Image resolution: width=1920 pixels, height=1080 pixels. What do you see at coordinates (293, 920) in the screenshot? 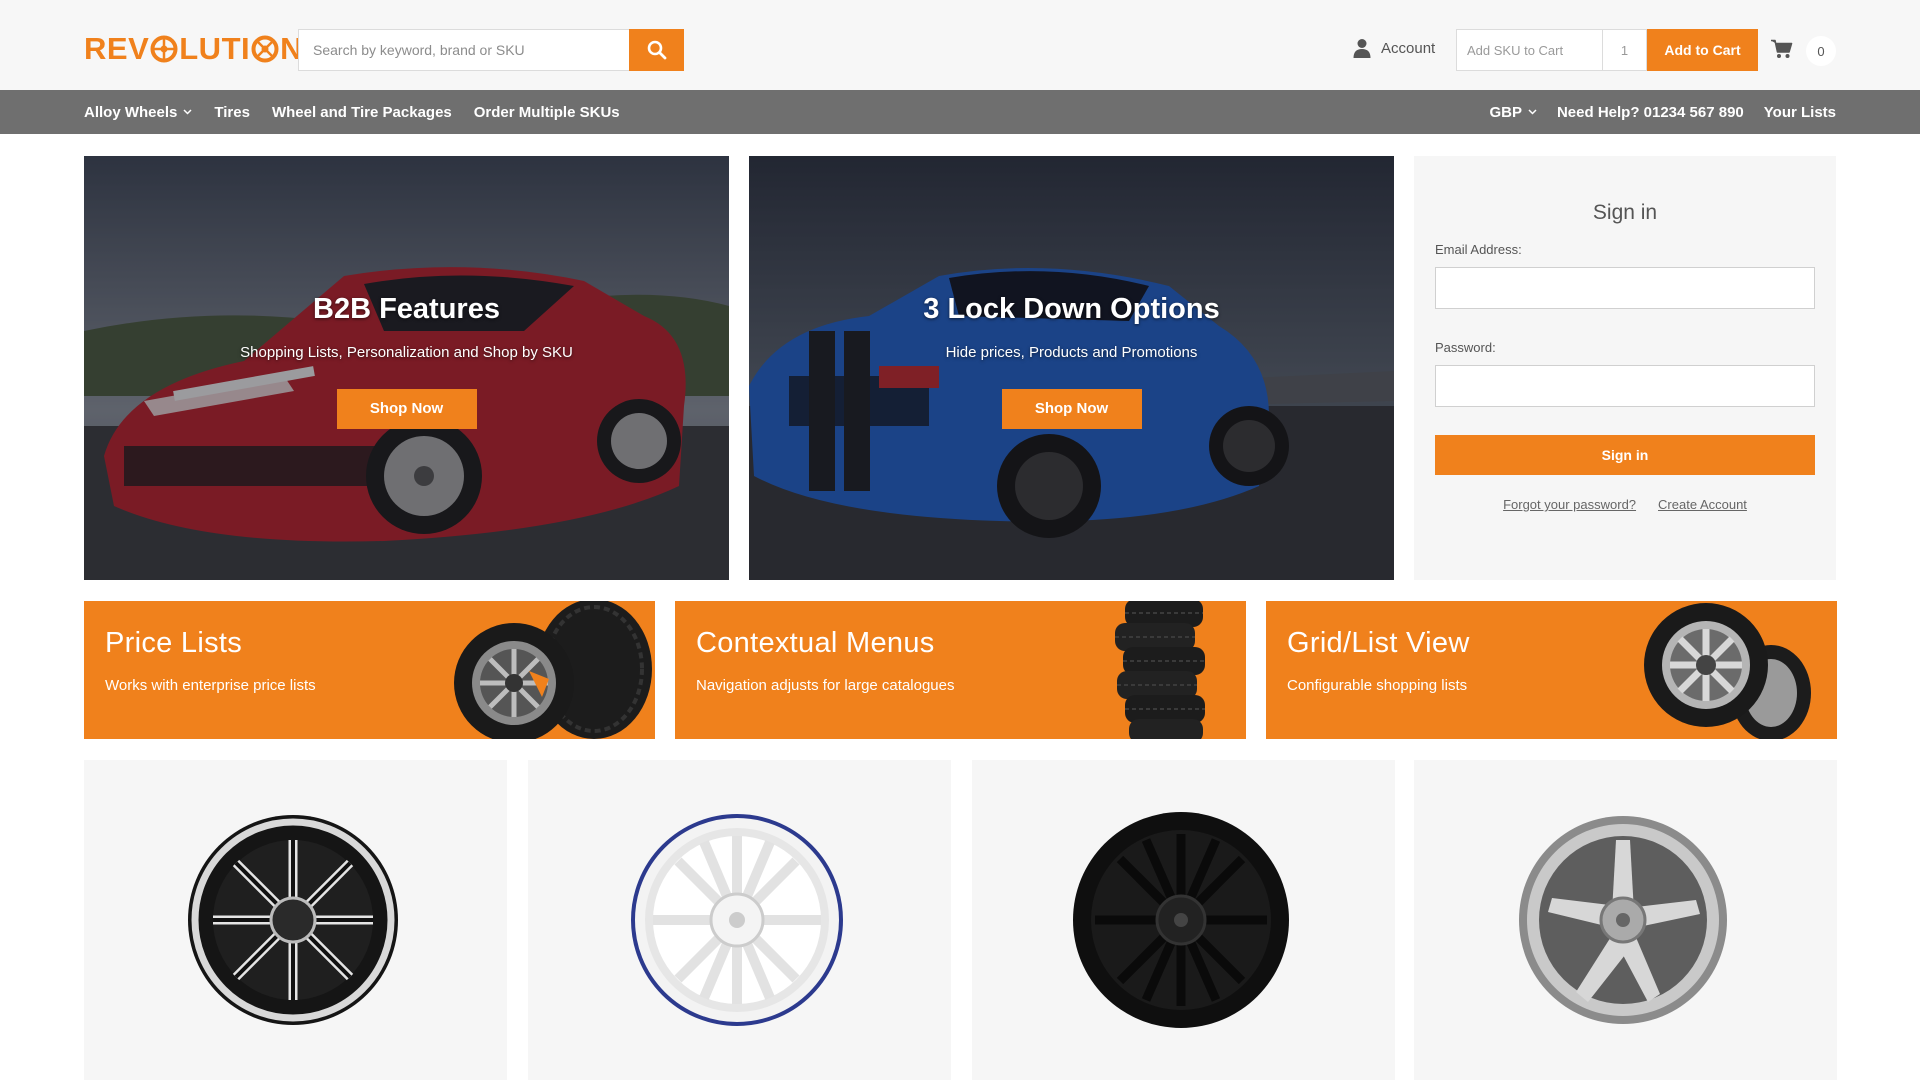
I see `black-chrome-wheel-image` at bounding box center [293, 920].